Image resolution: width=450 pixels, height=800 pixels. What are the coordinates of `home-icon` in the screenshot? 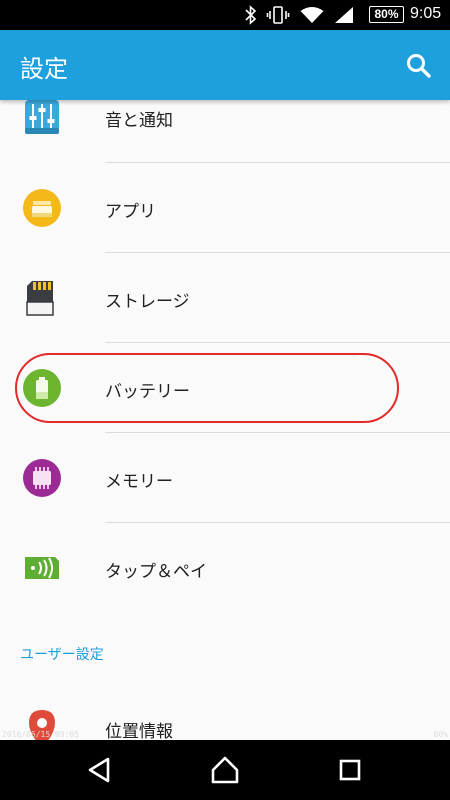 It's located at (225, 770).